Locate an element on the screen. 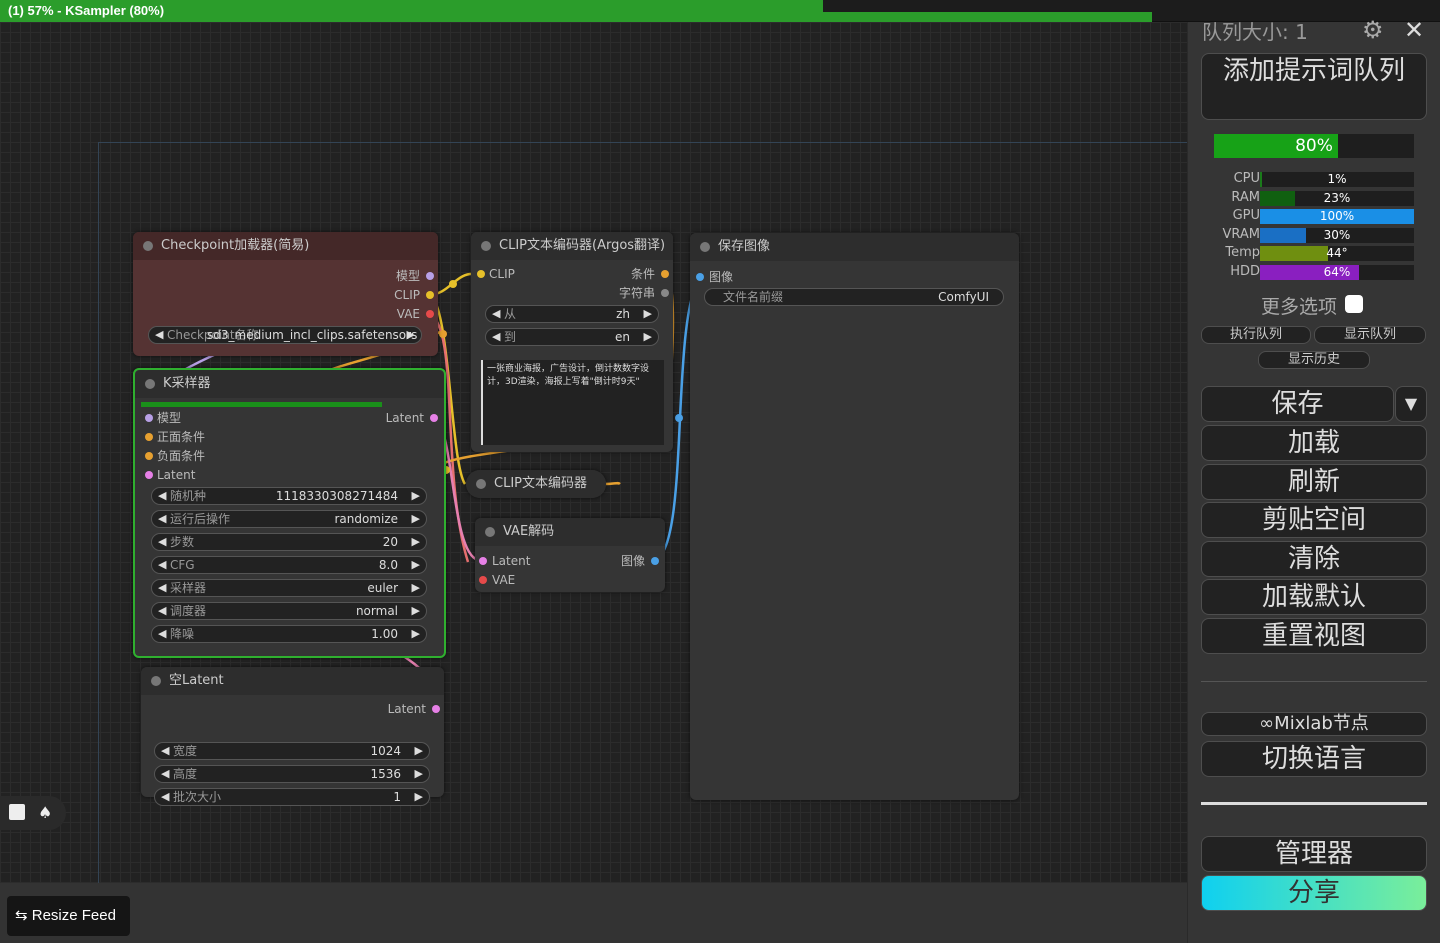 The width and height of the screenshot is (1440, 943). share-button: 分享 is located at coordinates (1314, 893).